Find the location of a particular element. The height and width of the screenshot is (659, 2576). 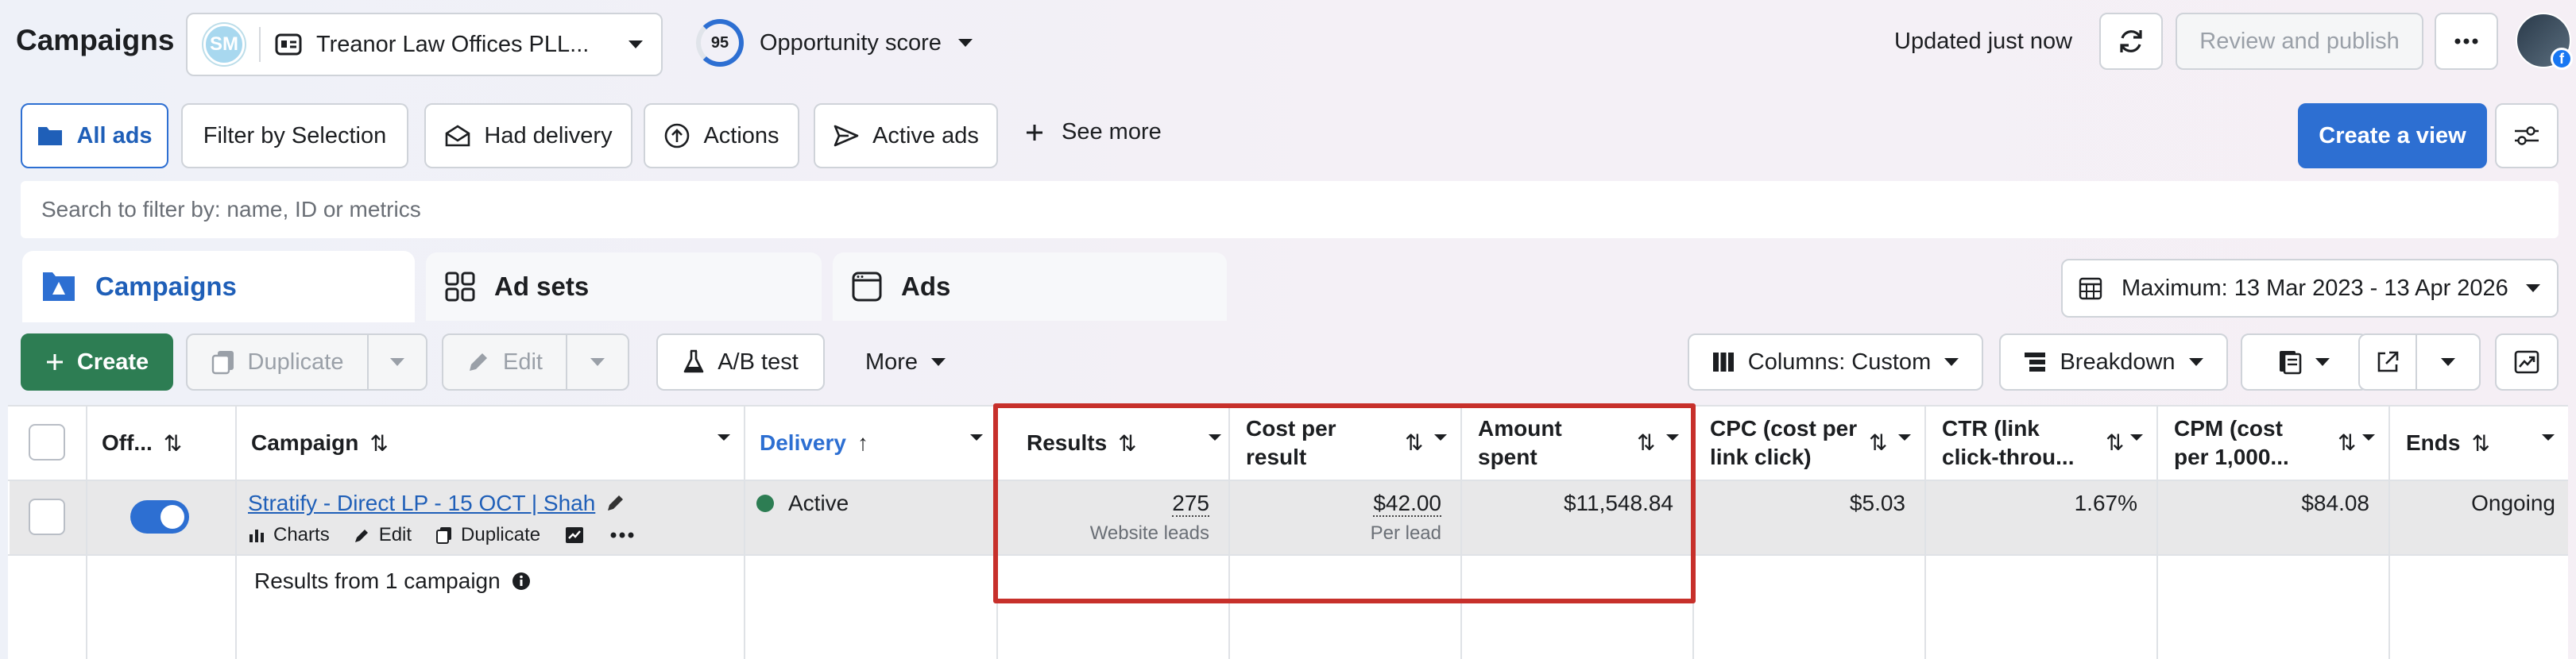

col-header-delivery: Delivery ↑ is located at coordinates (878, 443).